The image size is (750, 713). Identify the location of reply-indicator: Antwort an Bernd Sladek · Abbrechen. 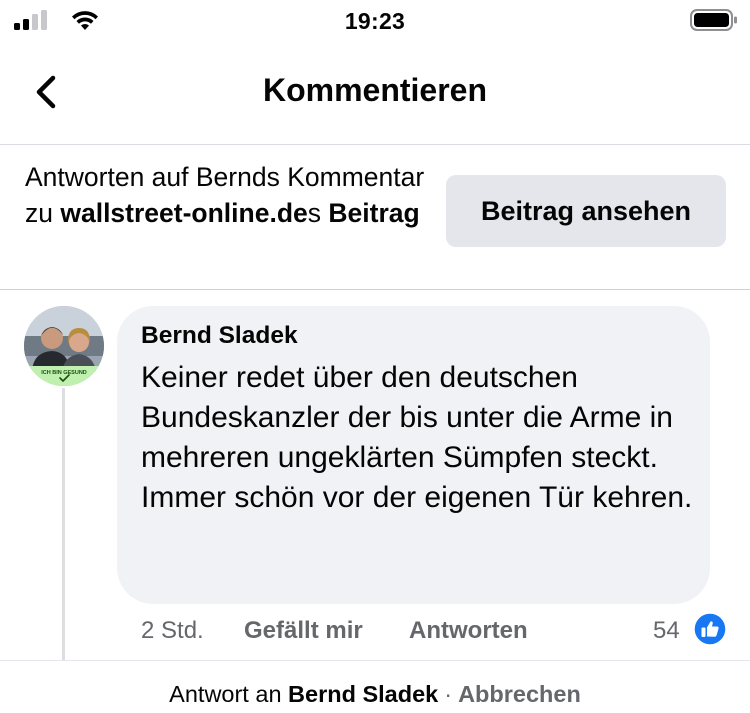
(375, 694).